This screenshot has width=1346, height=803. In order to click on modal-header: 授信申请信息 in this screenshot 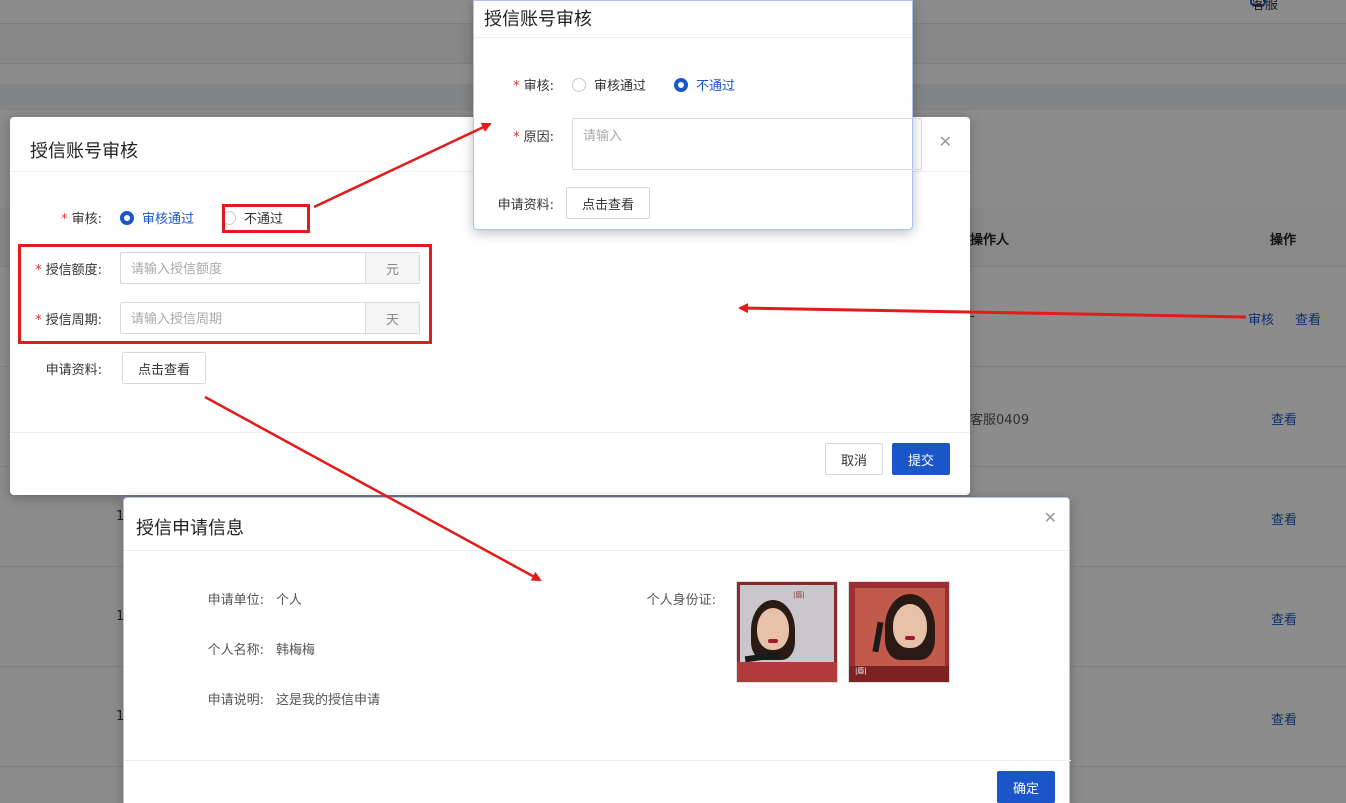, I will do `click(596, 524)`.